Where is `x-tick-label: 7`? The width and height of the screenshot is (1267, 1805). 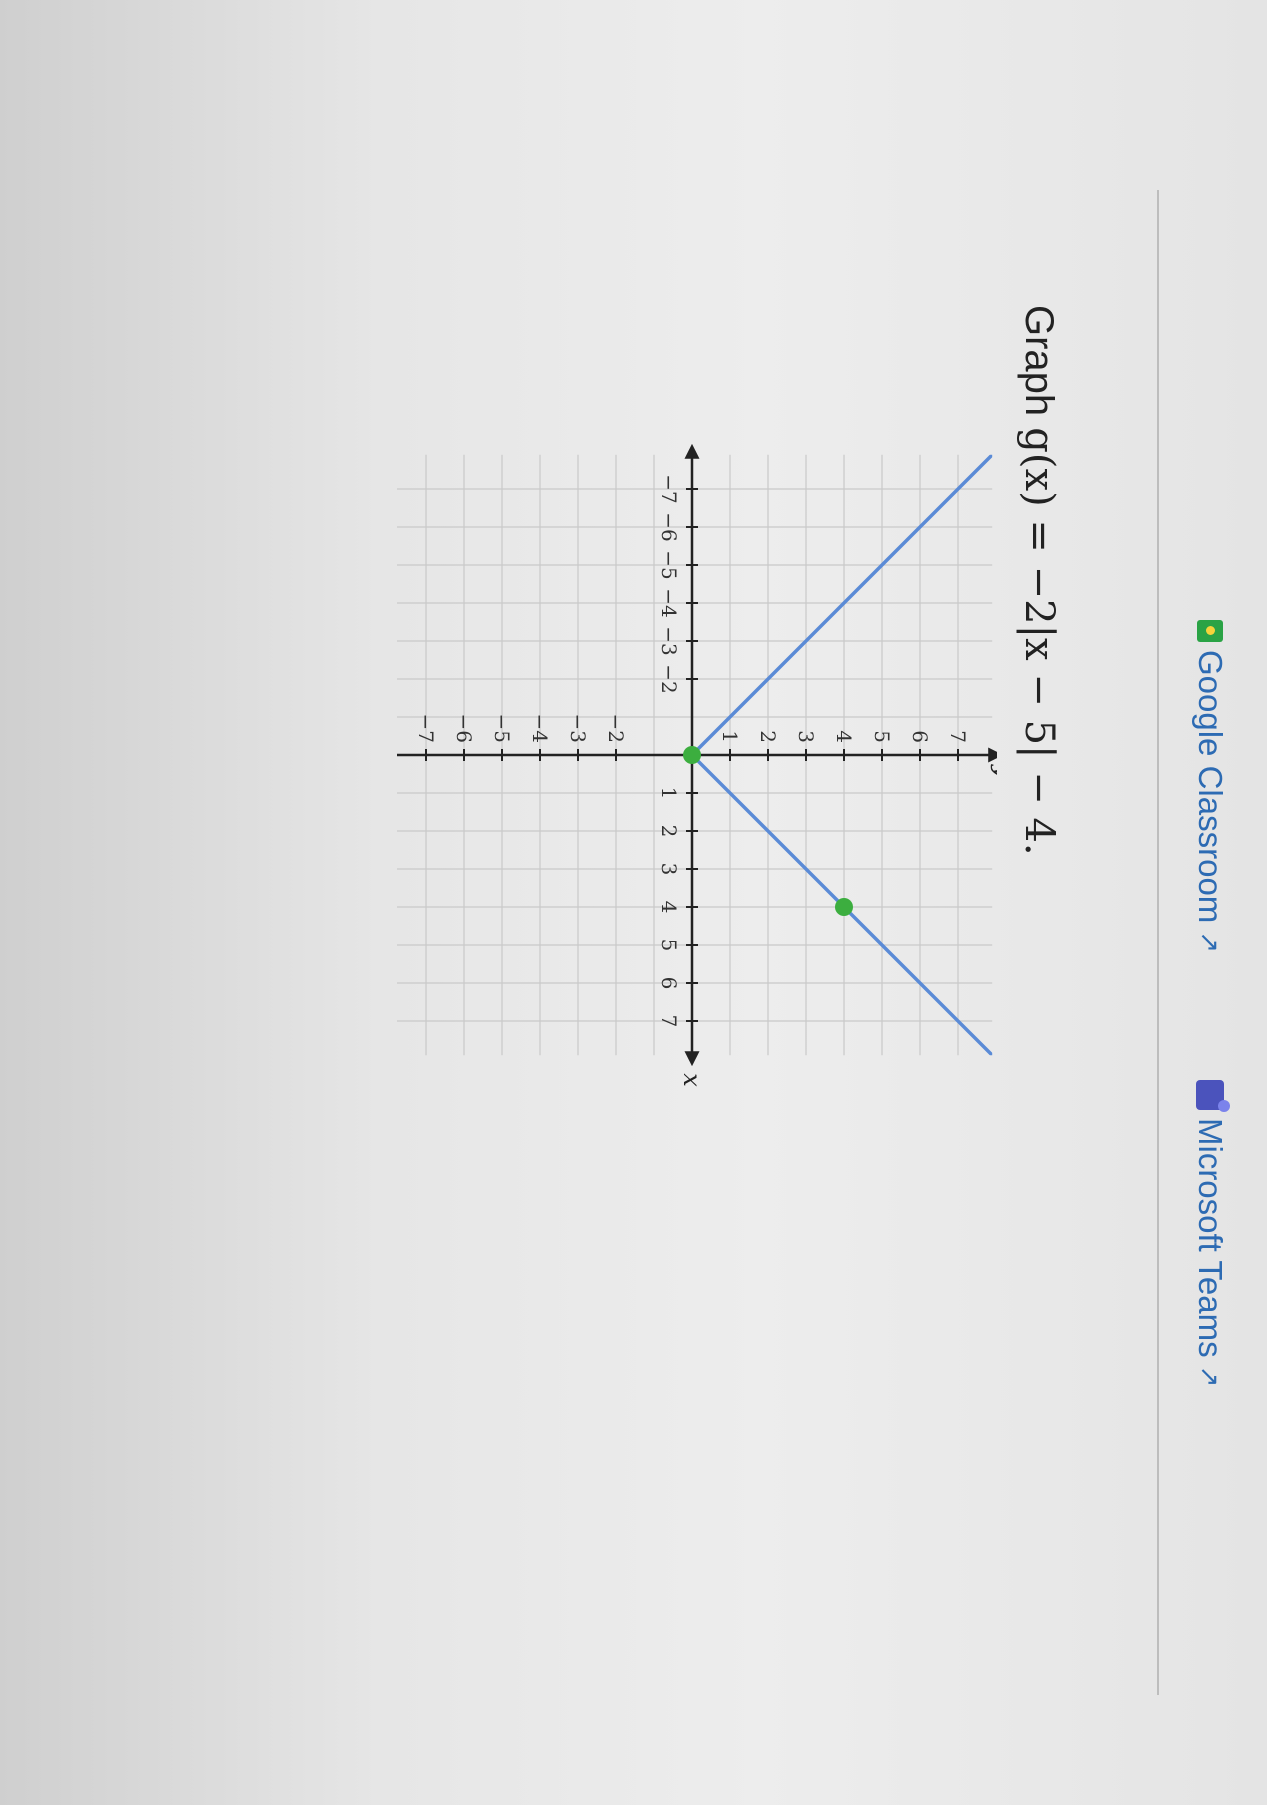
x-tick-label: 7 is located at coordinates (669, 1021).